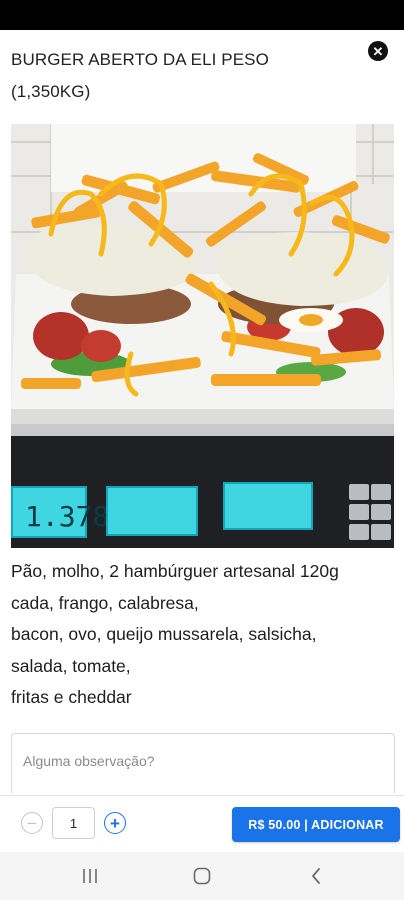  I want to click on plus-icon: +, so click(115, 823).